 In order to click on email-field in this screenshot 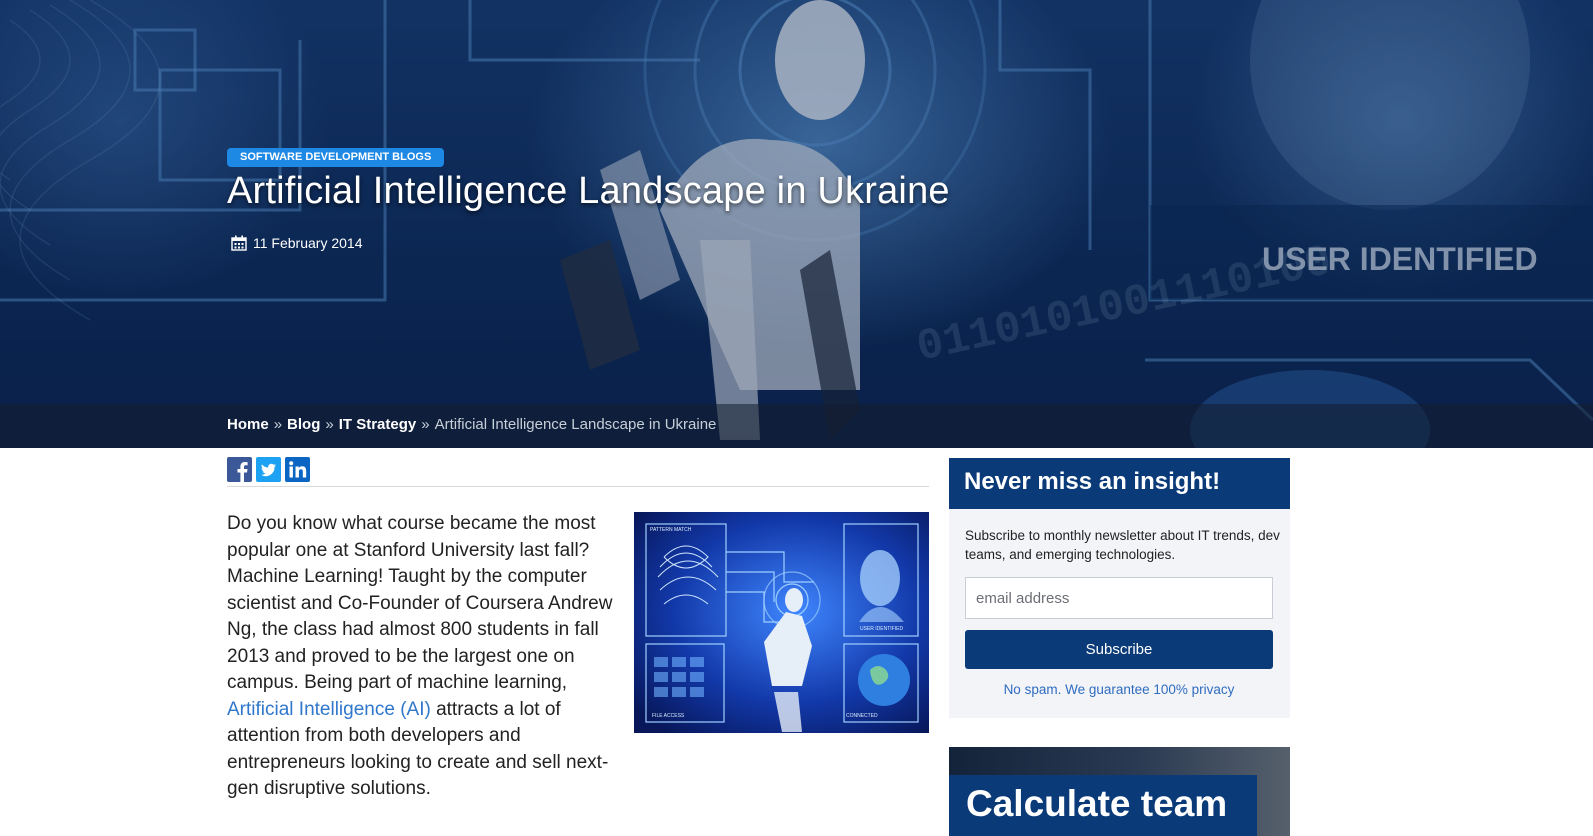, I will do `click(1119, 598)`.